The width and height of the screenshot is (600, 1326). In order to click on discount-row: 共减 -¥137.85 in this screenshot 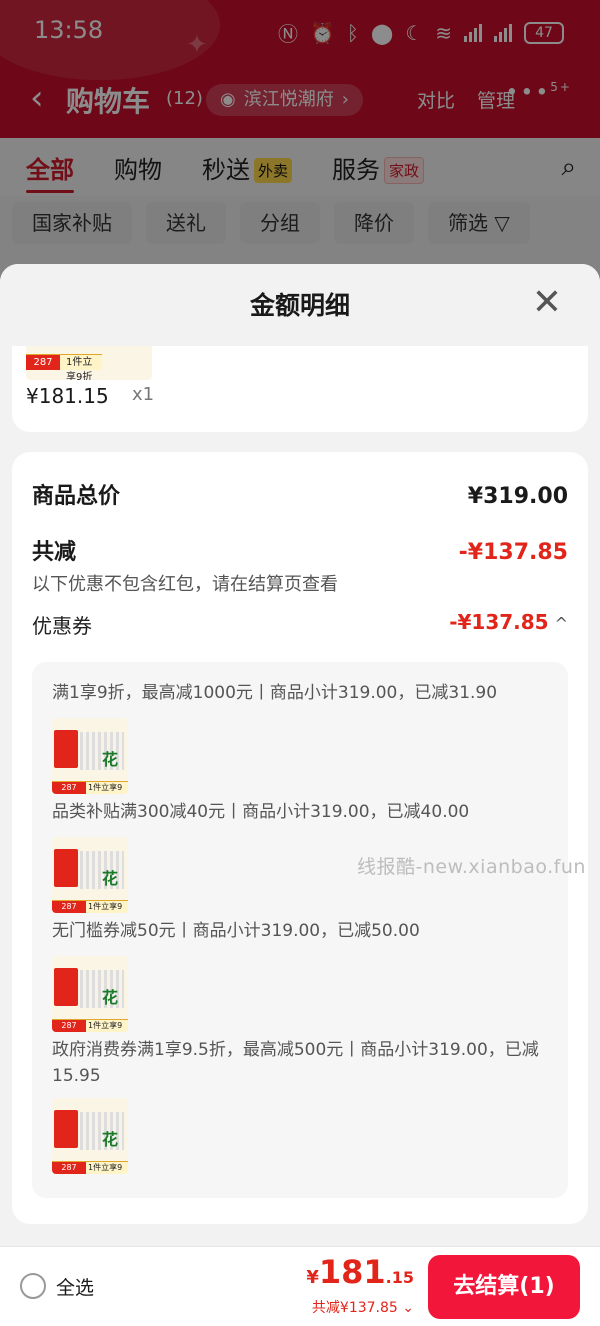, I will do `click(300, 550)`.